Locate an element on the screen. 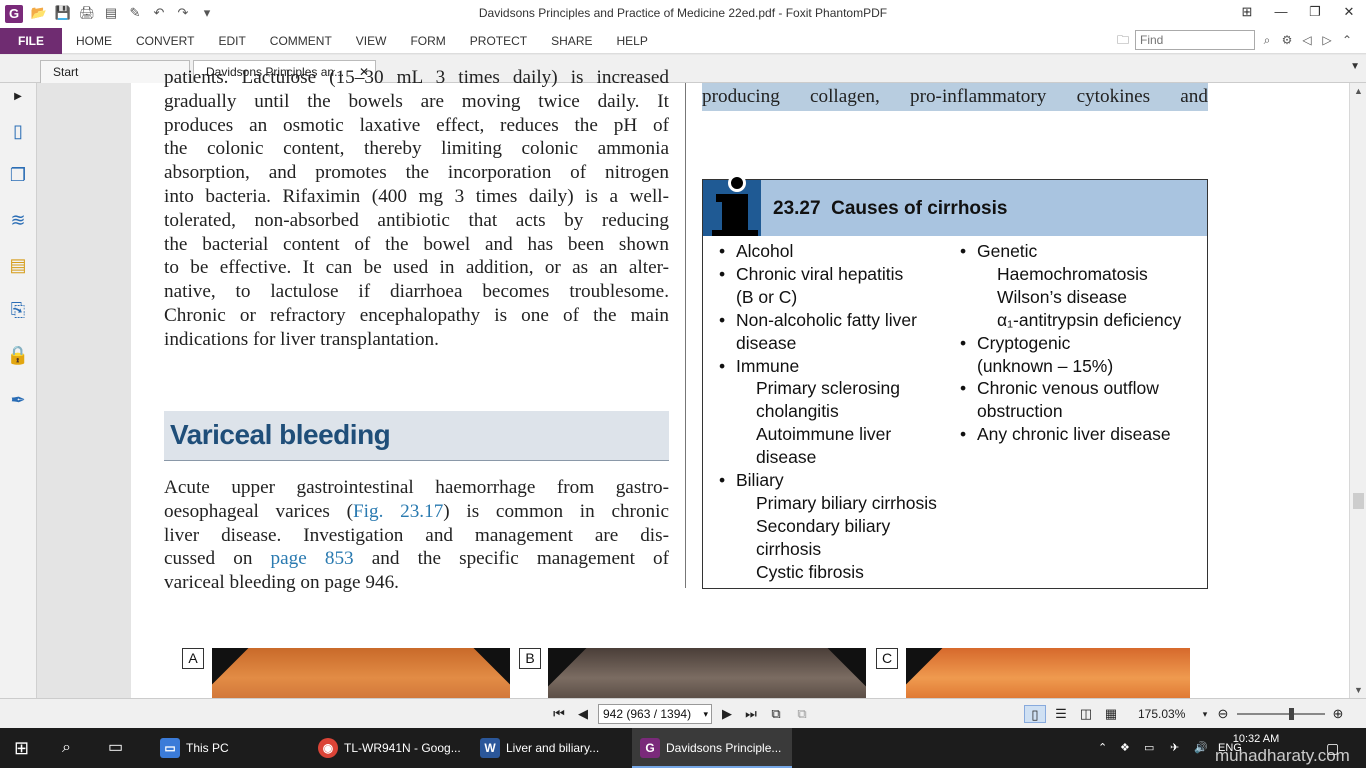 Image resolution: width=1366 pixels, height=768 pixels. expand-icon: ⌃ is located at coordinates (1347, 40).